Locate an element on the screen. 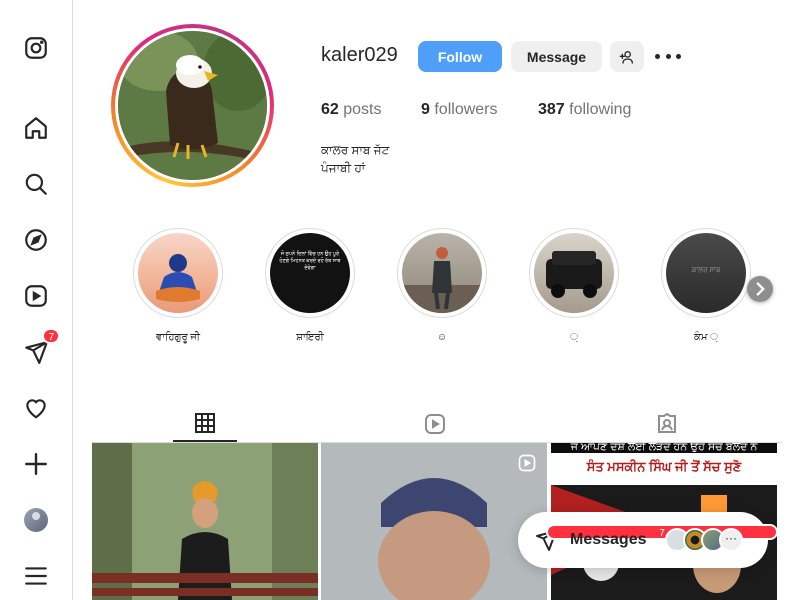 The height and width of the screenshot is (600, 800). follow-button: Follow is located at coordinates (460, 56).